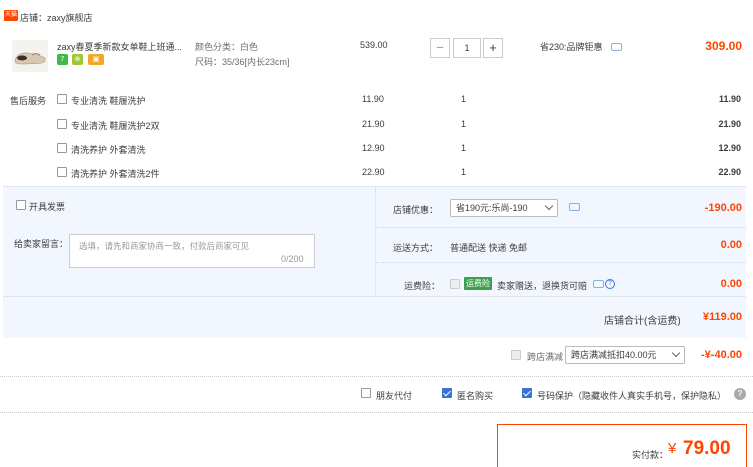 The image size is (753, 467). I want to click on discount-amount: -190.00, so click(723, 208).